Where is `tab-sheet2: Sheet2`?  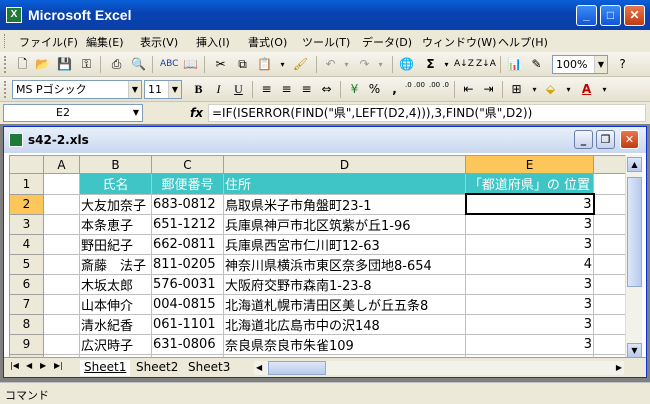 tab-sheet2: Sheet2 is located at coordinates (157, 368).